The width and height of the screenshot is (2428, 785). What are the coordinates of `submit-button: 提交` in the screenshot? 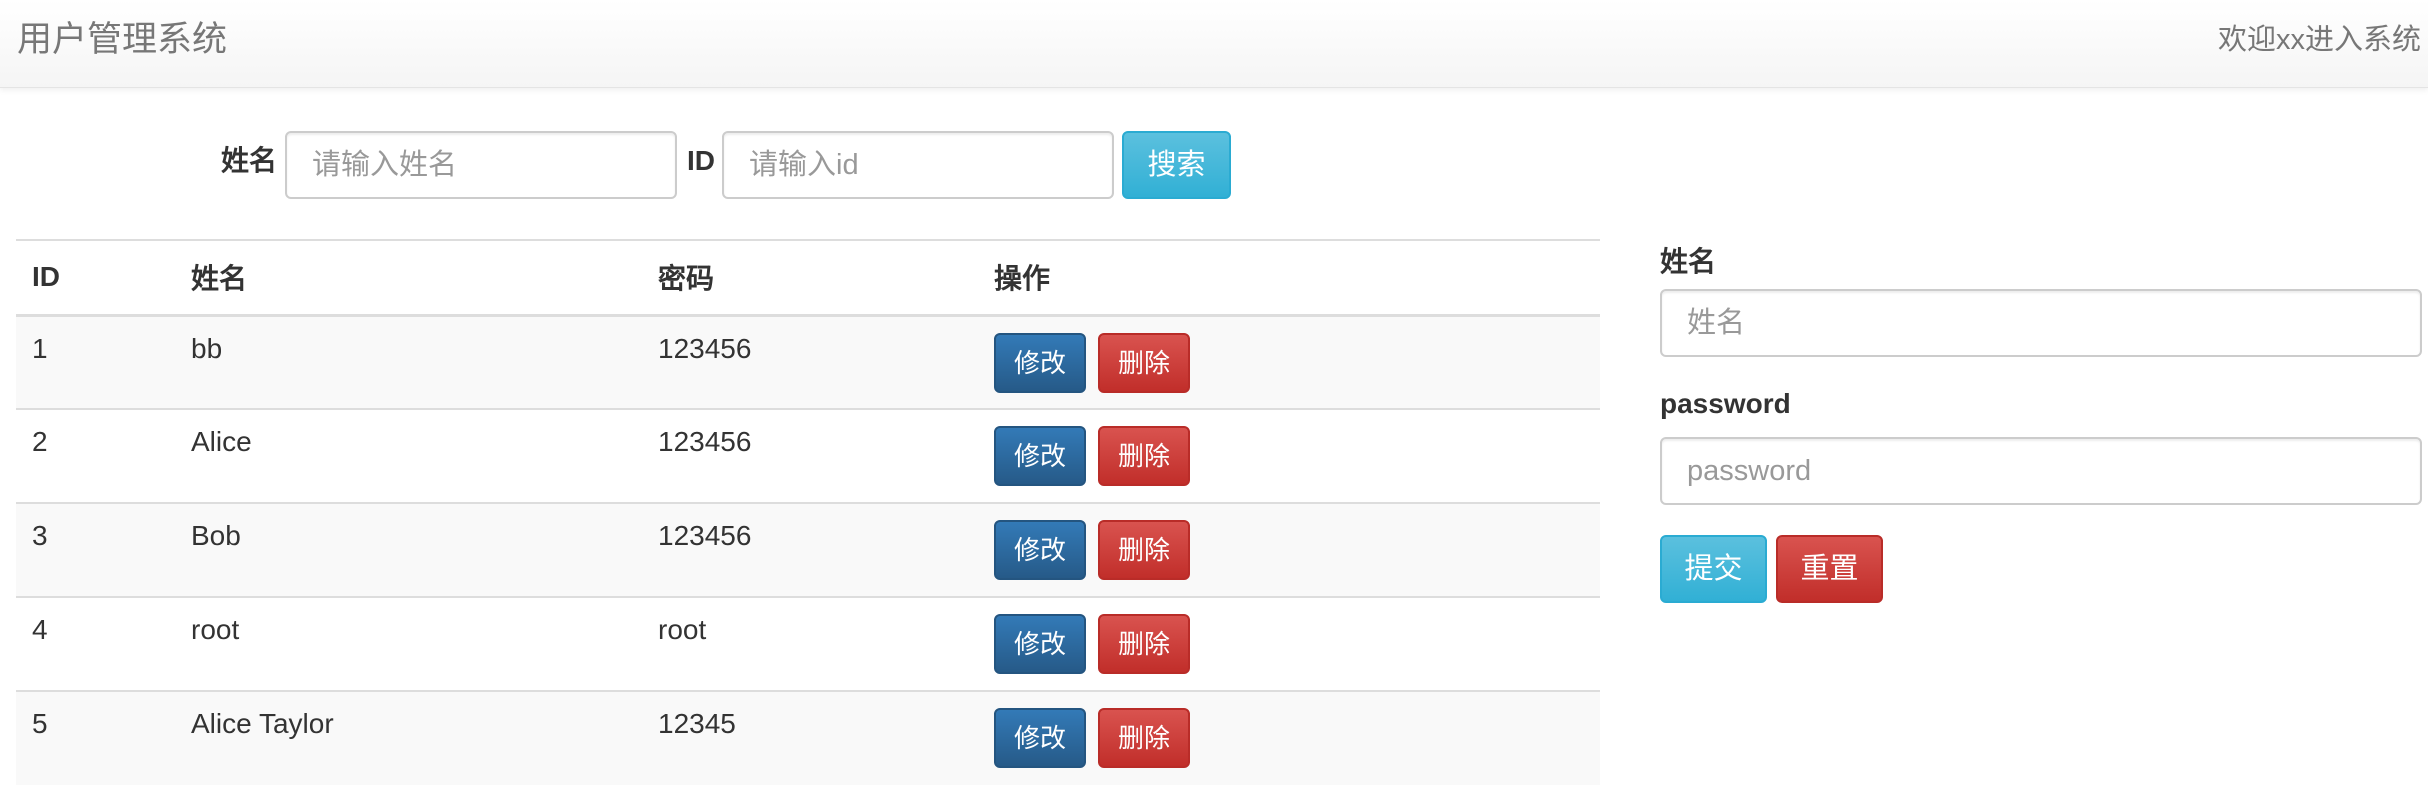 It's located at (1713, 569).